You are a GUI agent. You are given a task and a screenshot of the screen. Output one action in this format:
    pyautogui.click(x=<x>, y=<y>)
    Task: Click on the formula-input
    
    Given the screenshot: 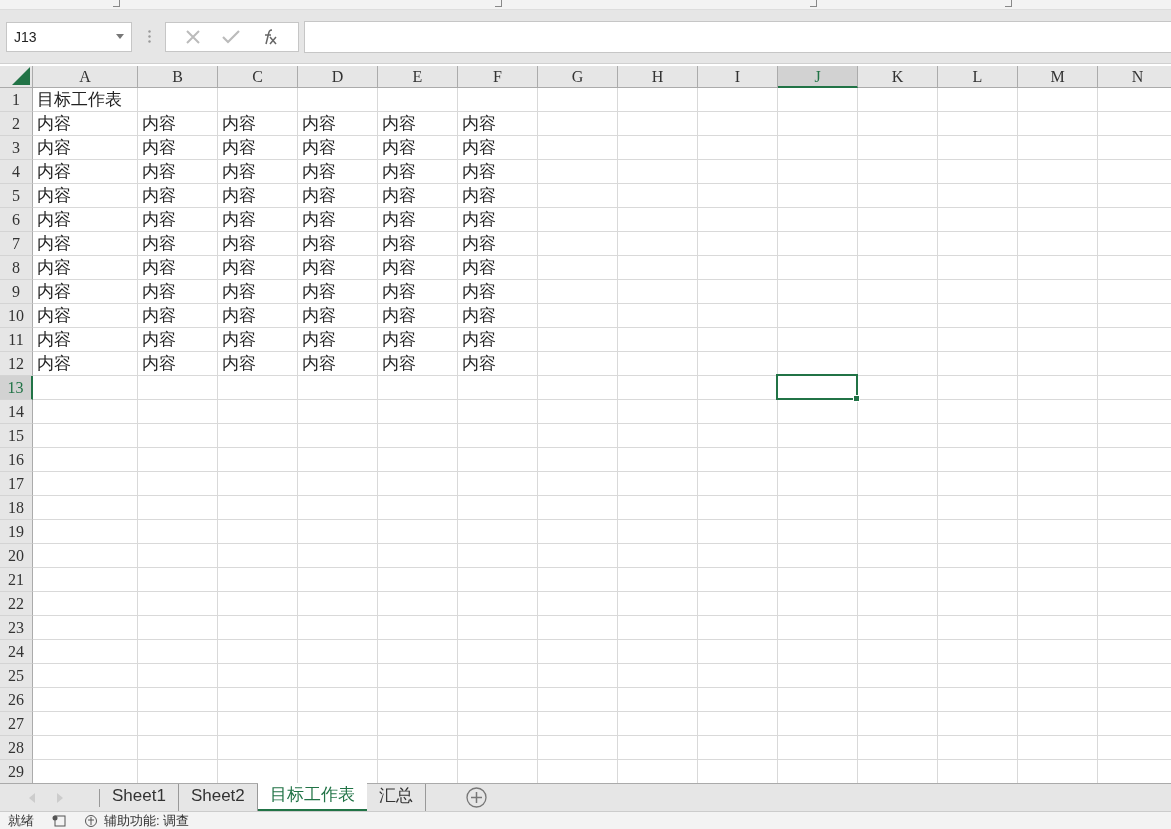 What is the action you would take?
    pyautogui.click(x=737, y=36)
    